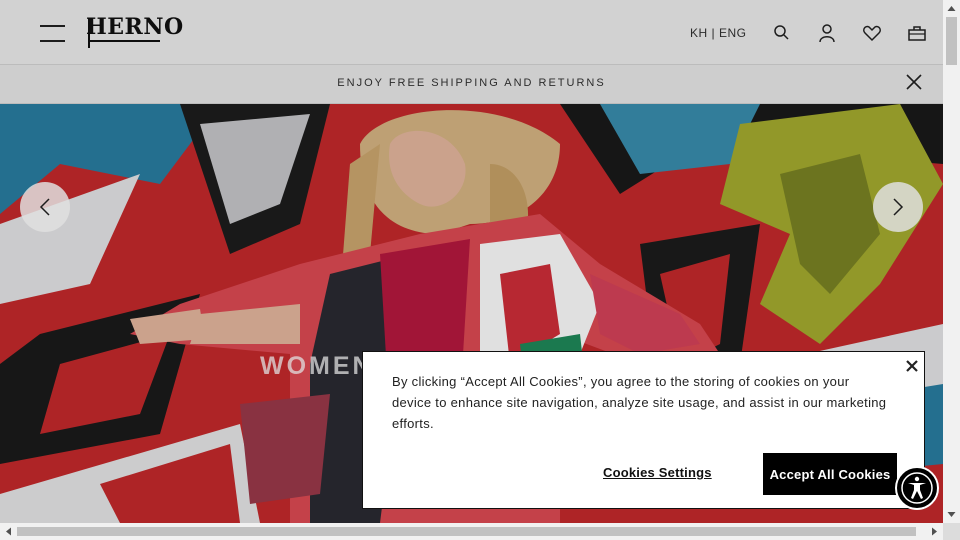  What do you see at coordinates (912, 366) in the screenshot?
I see `close-icon` at bounding box center [912, 366].